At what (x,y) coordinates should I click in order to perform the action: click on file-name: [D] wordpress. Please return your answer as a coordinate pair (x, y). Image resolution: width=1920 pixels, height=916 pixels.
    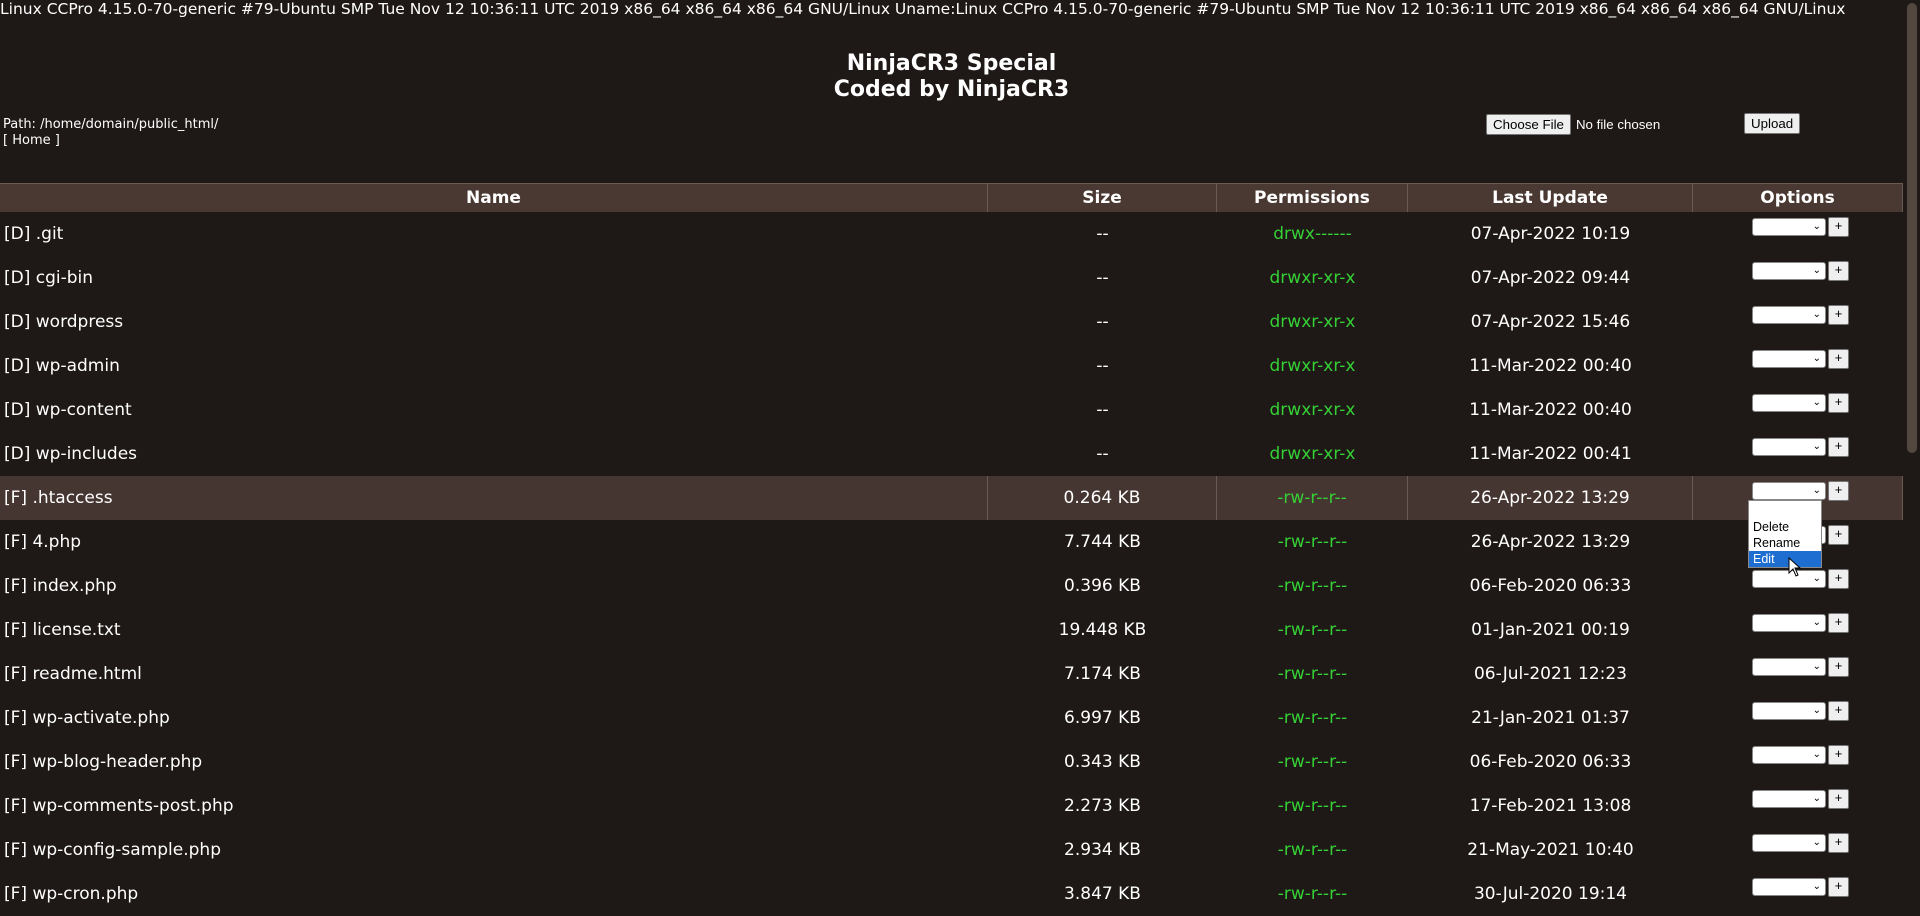
    Looking at the image, I should click on (494, 322).